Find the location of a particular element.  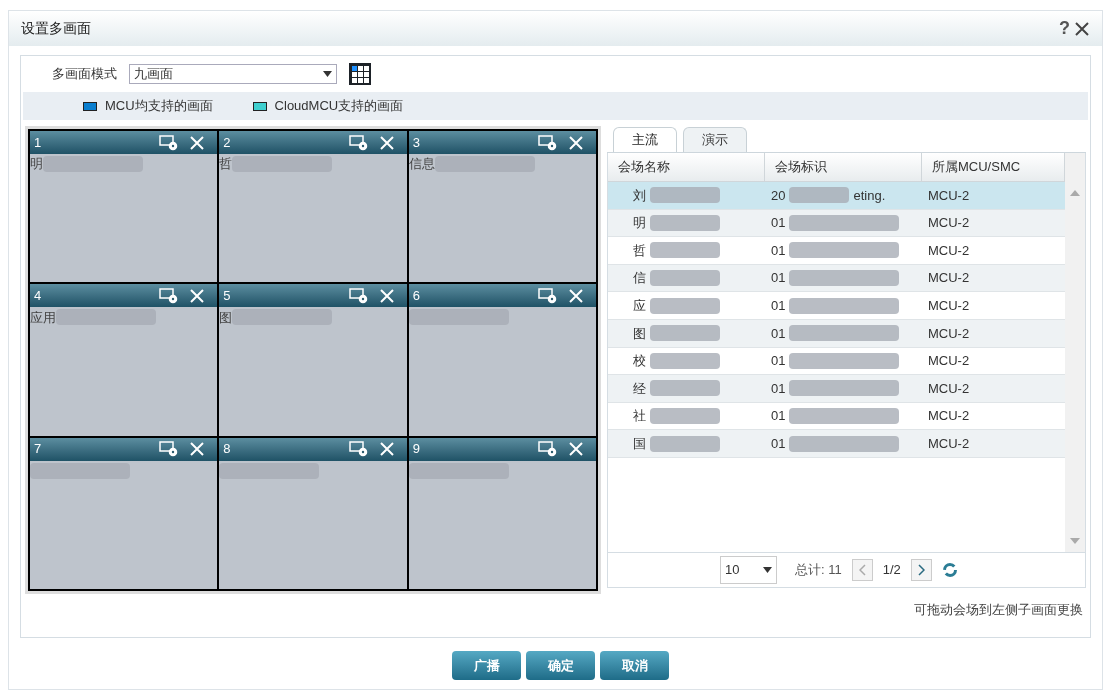

legend-label: CloudMCU支持的画面 is located at coordinates (339, 106).